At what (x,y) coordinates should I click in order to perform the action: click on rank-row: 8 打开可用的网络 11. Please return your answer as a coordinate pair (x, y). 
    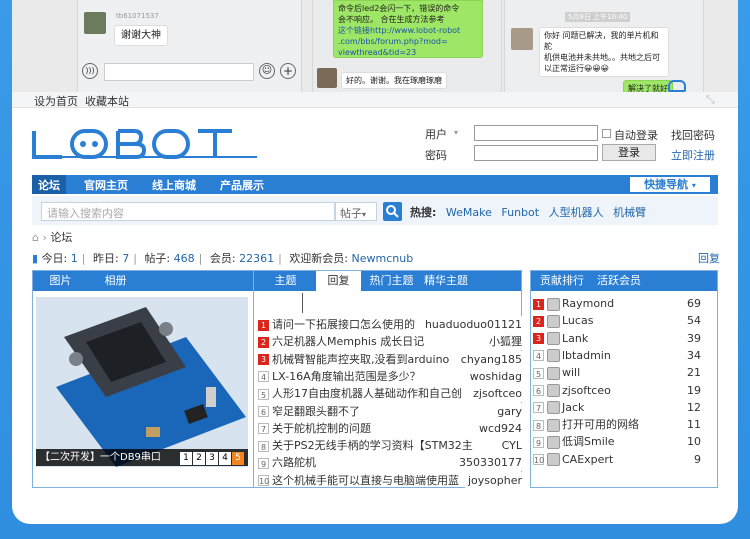
    Looking at the image, I should click on (619, 424).